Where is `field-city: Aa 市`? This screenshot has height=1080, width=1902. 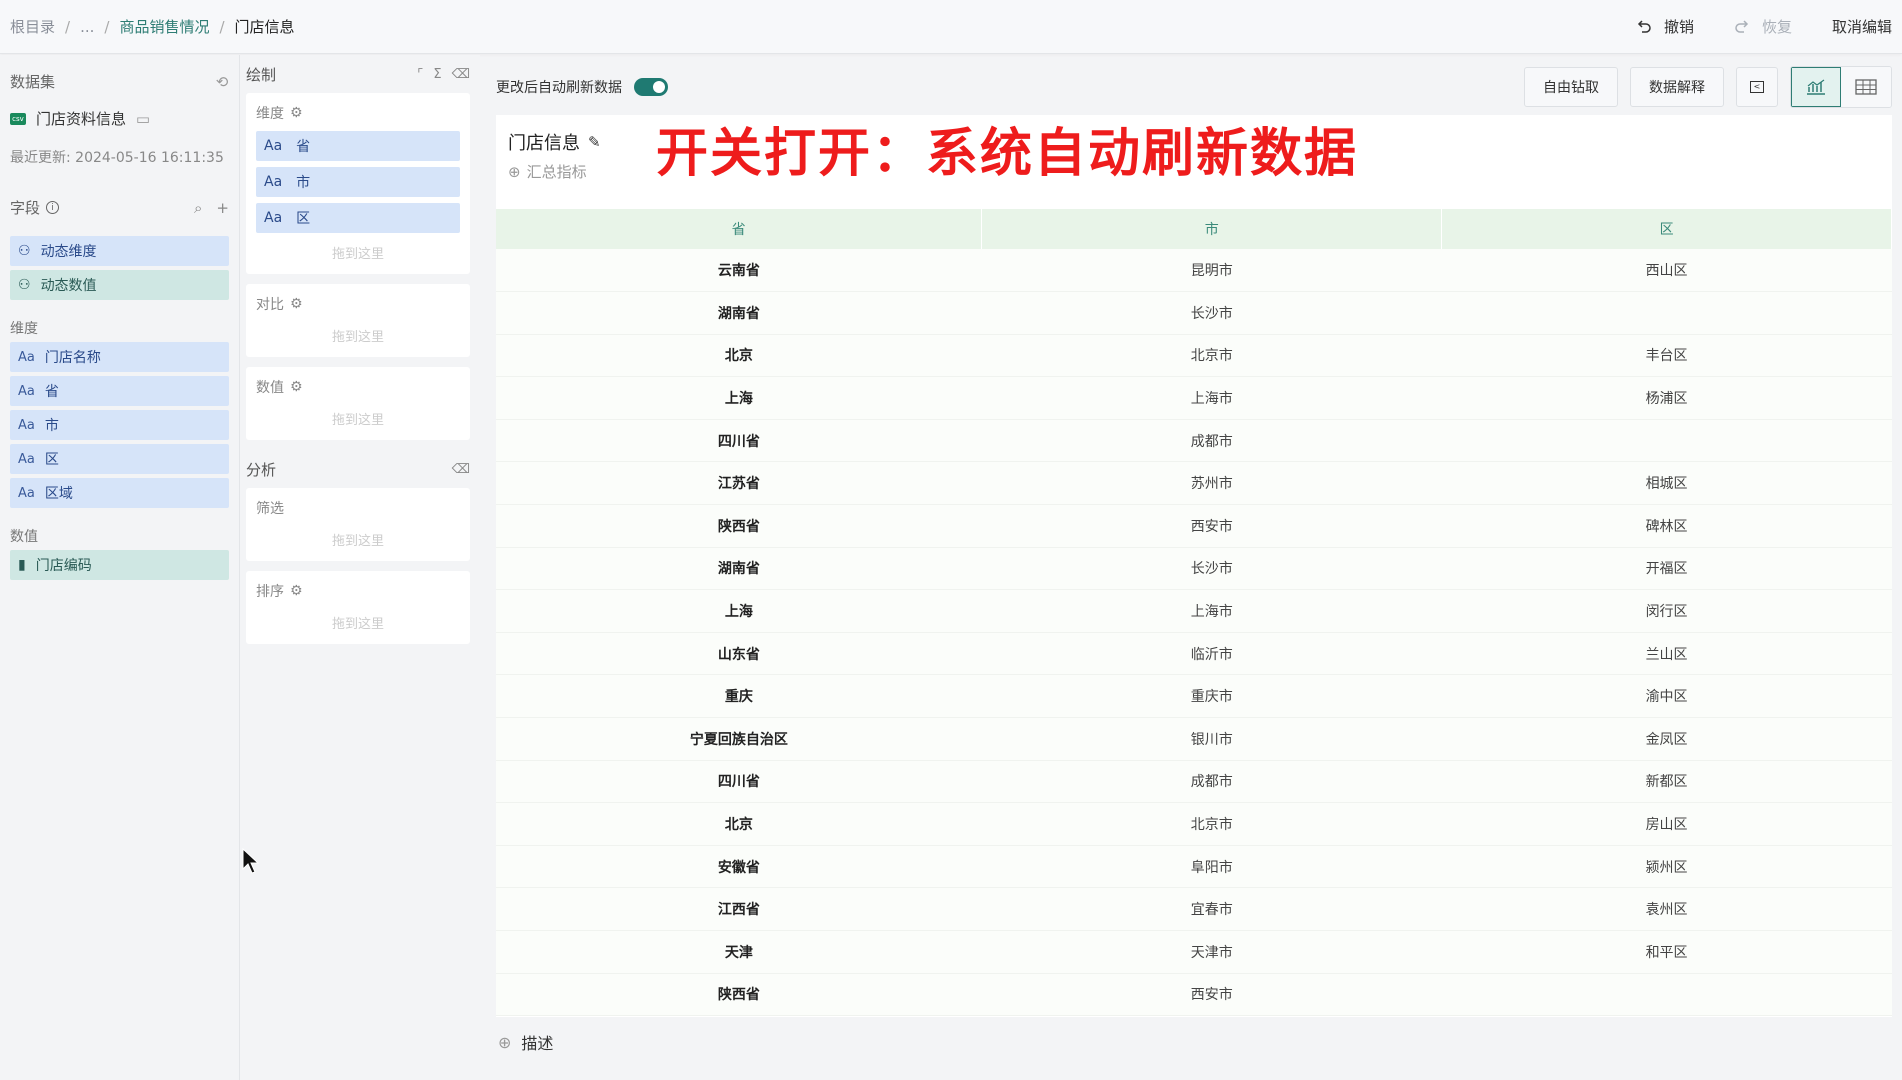 field-city: Aa 市 is located at coordinates (119, 425).